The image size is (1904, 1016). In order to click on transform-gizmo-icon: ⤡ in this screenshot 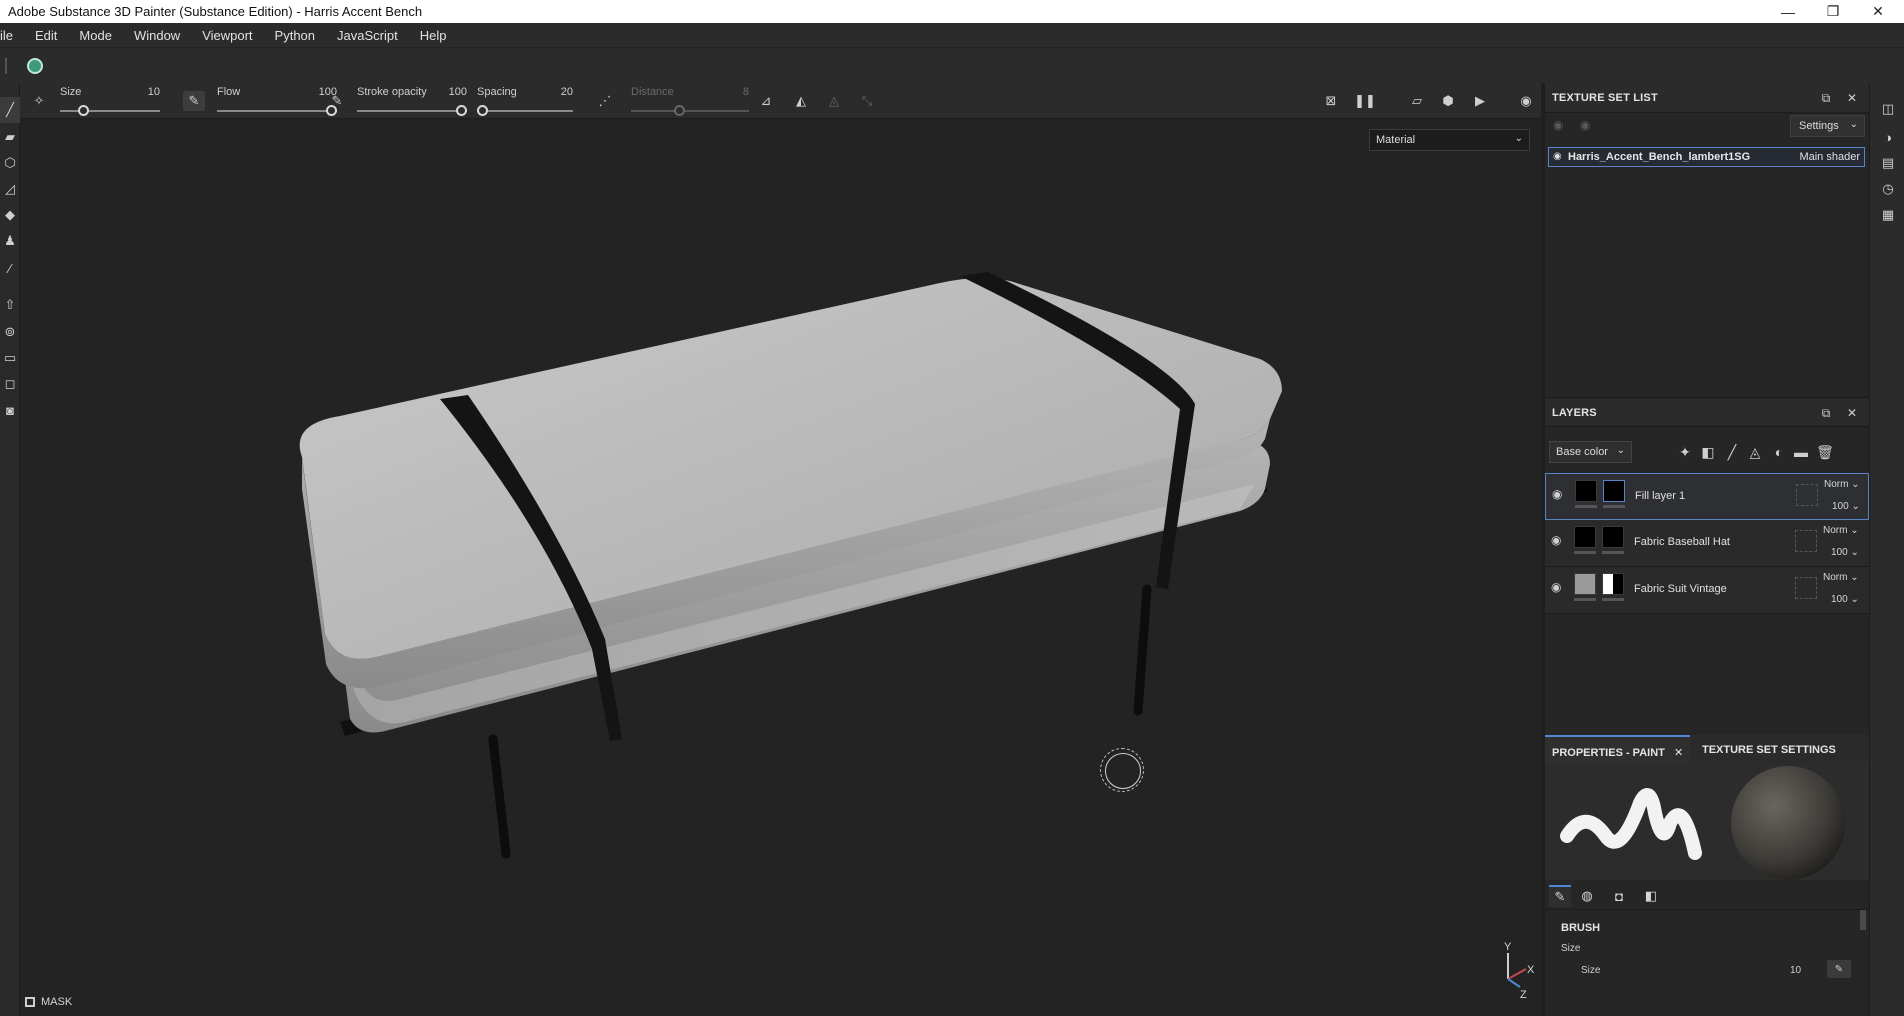, I will do `click(867, 101)`.